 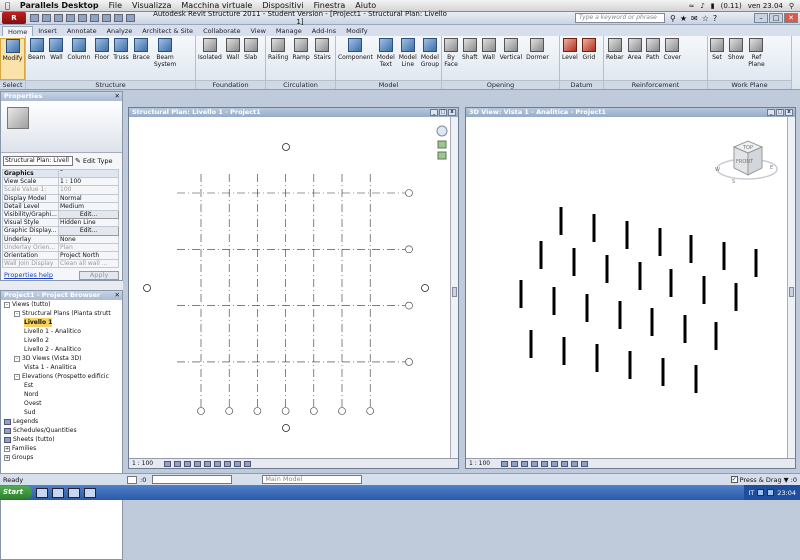 What do you see at coordinates (98, 161) in the screenshot?
I see `edit-type-button: Edit Type` at bounding box center [98, 161].